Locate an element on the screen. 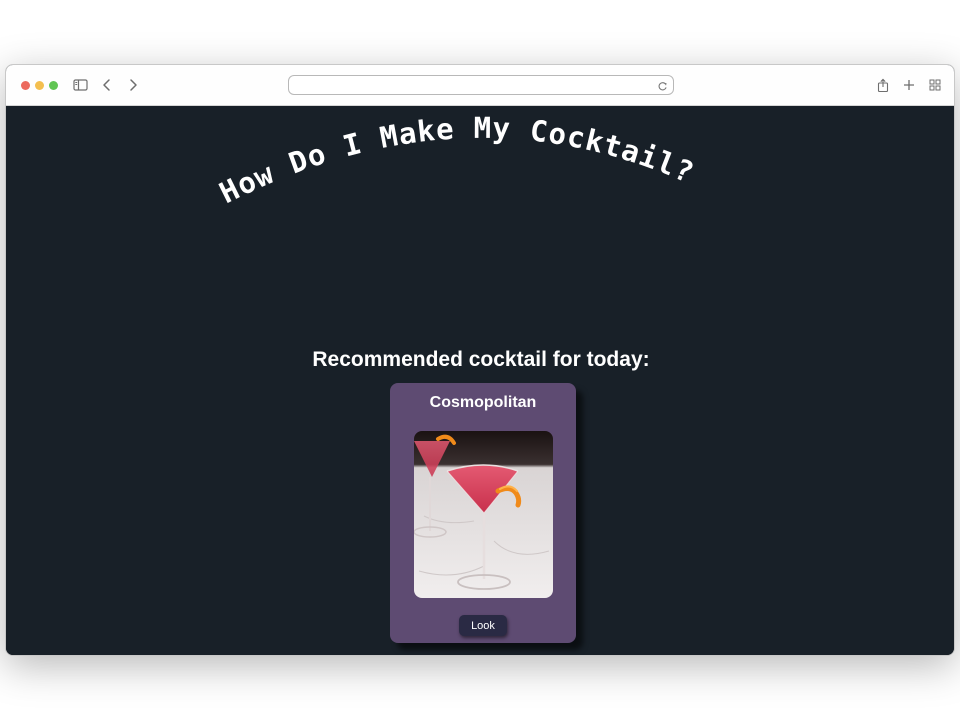  tab-overview-icon is located at coordinates (935, 85).